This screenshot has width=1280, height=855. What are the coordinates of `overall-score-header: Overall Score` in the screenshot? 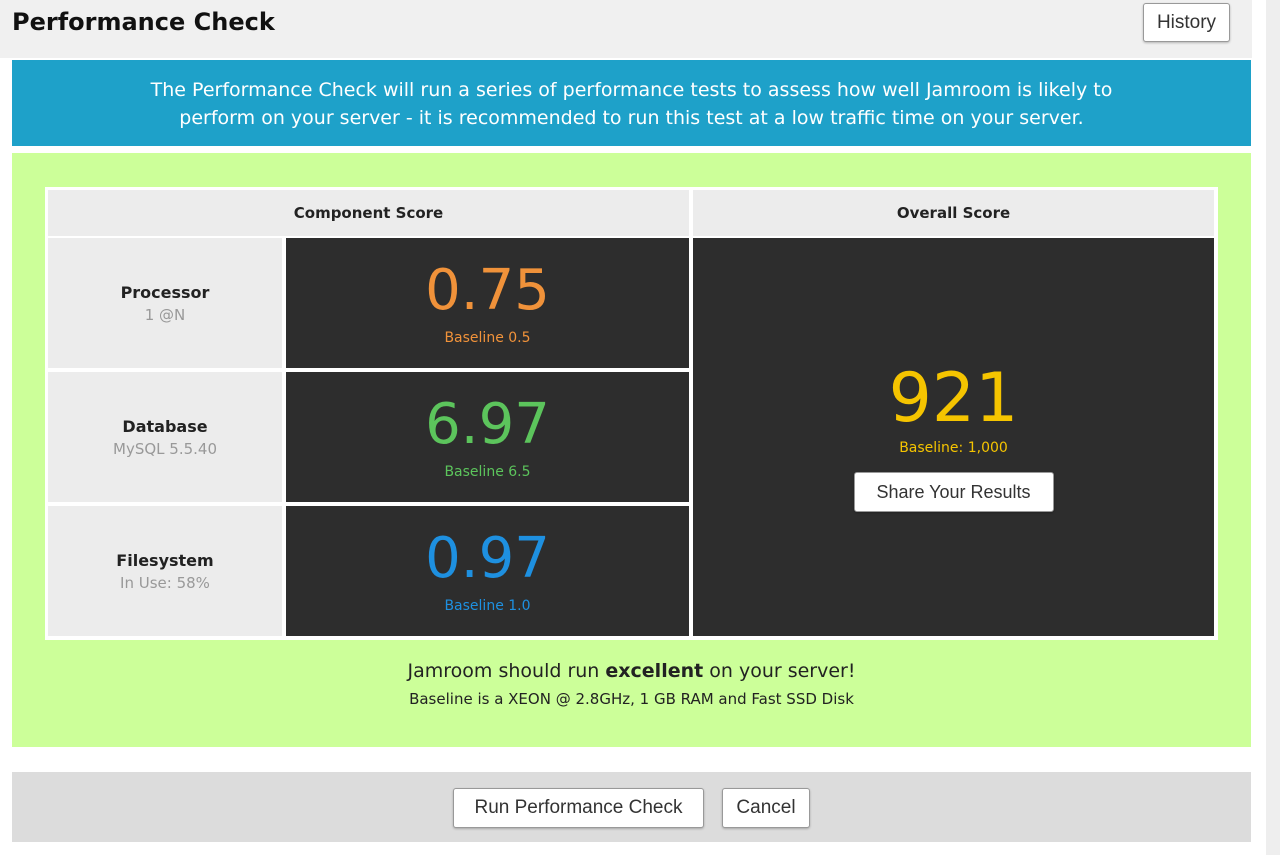 It's located at (953, 213).